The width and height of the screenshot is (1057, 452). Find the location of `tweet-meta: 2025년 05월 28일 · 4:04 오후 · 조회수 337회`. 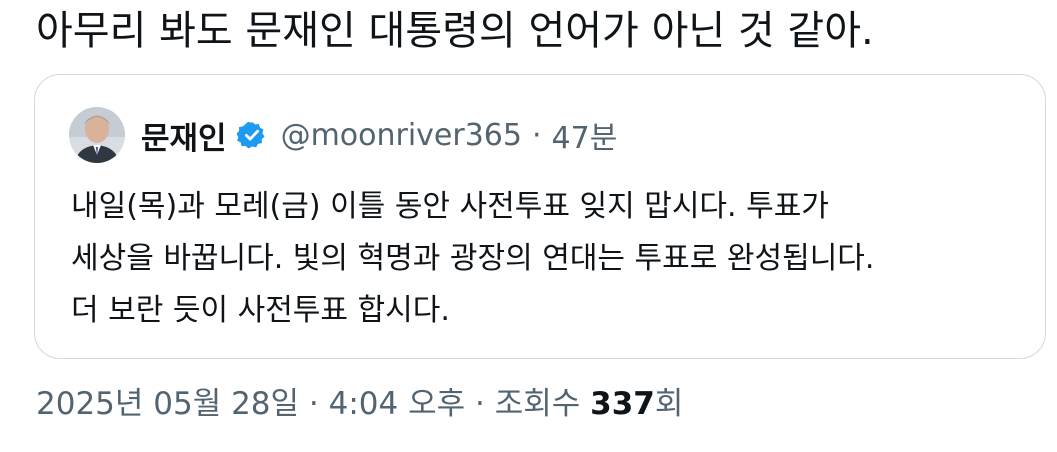

tweet-meta: 2025년 05월 28일 · 4:04 오후 · 조회수 337회 is located at coordinates (359, 404).